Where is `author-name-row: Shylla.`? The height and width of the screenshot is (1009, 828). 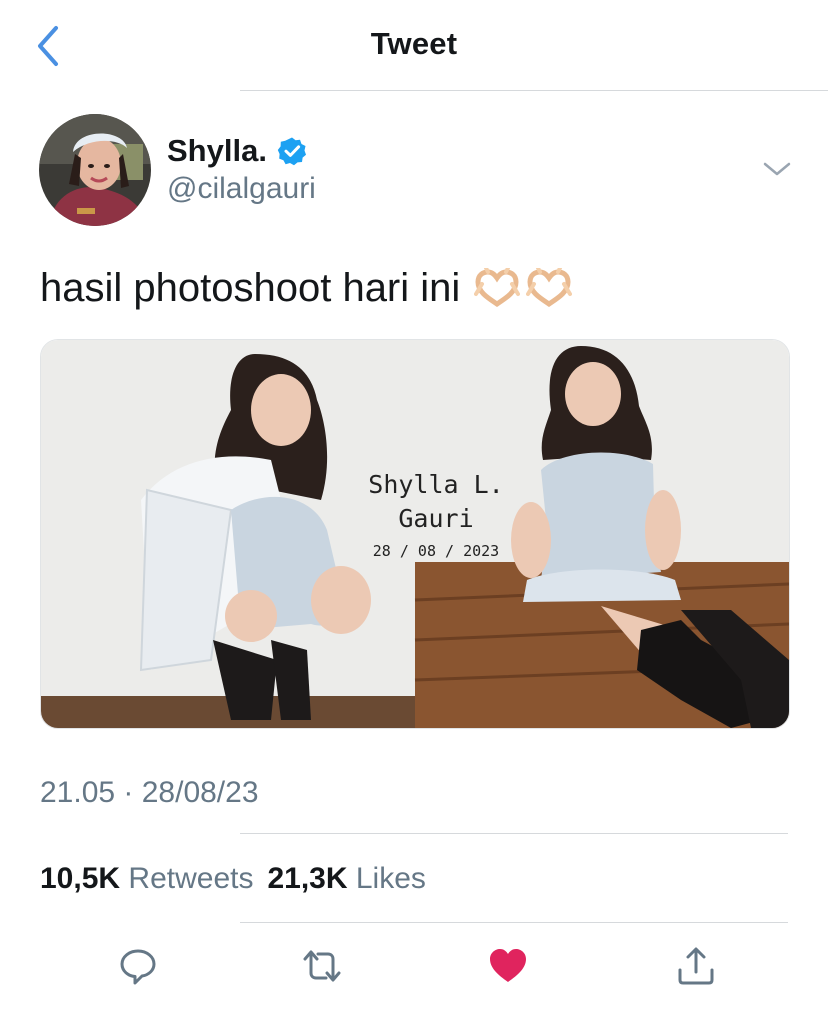 author-name-row: Shylla. is located at coordinates (237, 151).